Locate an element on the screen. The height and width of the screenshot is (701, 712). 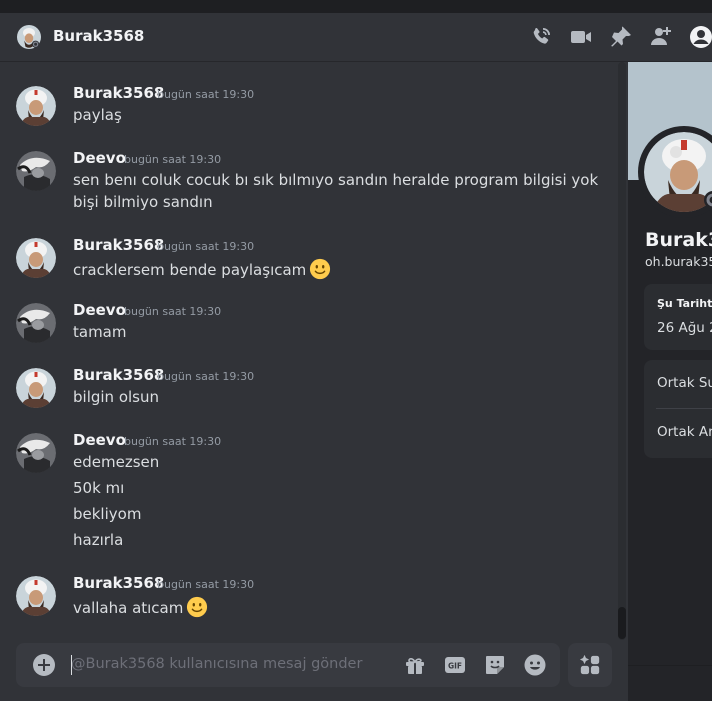
message-text-content: bilgin olsun is located at coordinates (116, 397).